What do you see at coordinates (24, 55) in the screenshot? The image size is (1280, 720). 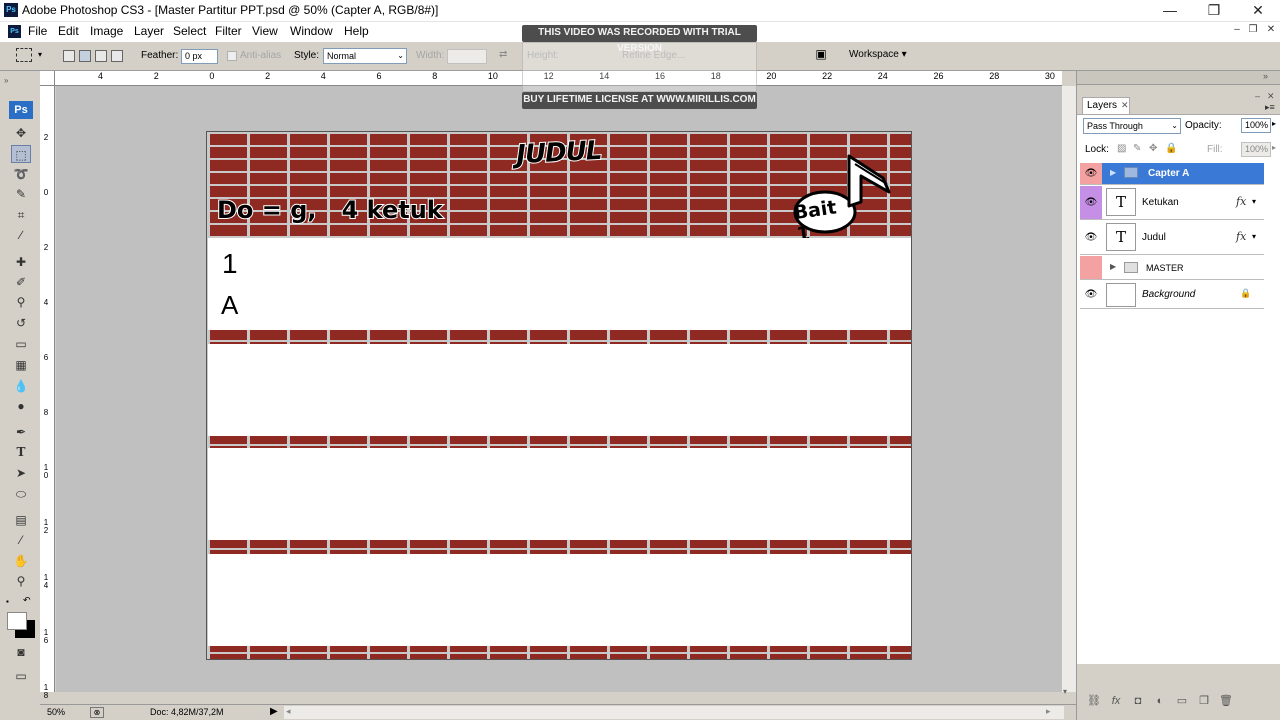 I see `marquee-tool-preset-icon` at bounding box center [24, 55].